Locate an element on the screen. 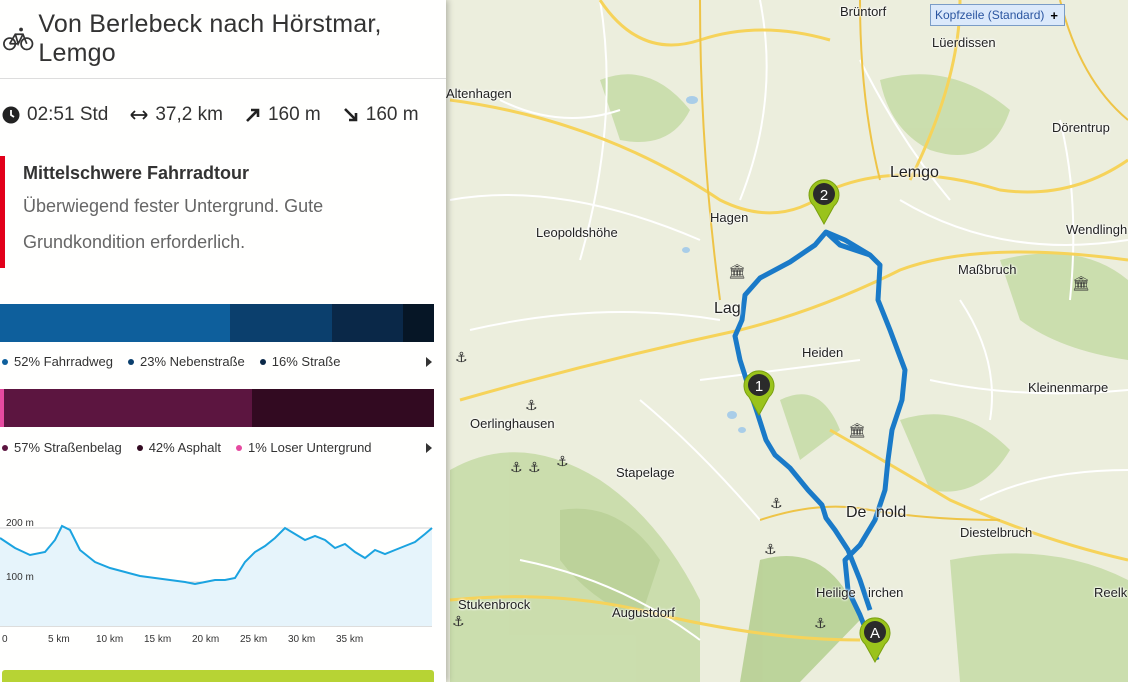 This screenshot has height=682, width=1128. x-axis-label: 15 km is located at coordinates (157, 639).